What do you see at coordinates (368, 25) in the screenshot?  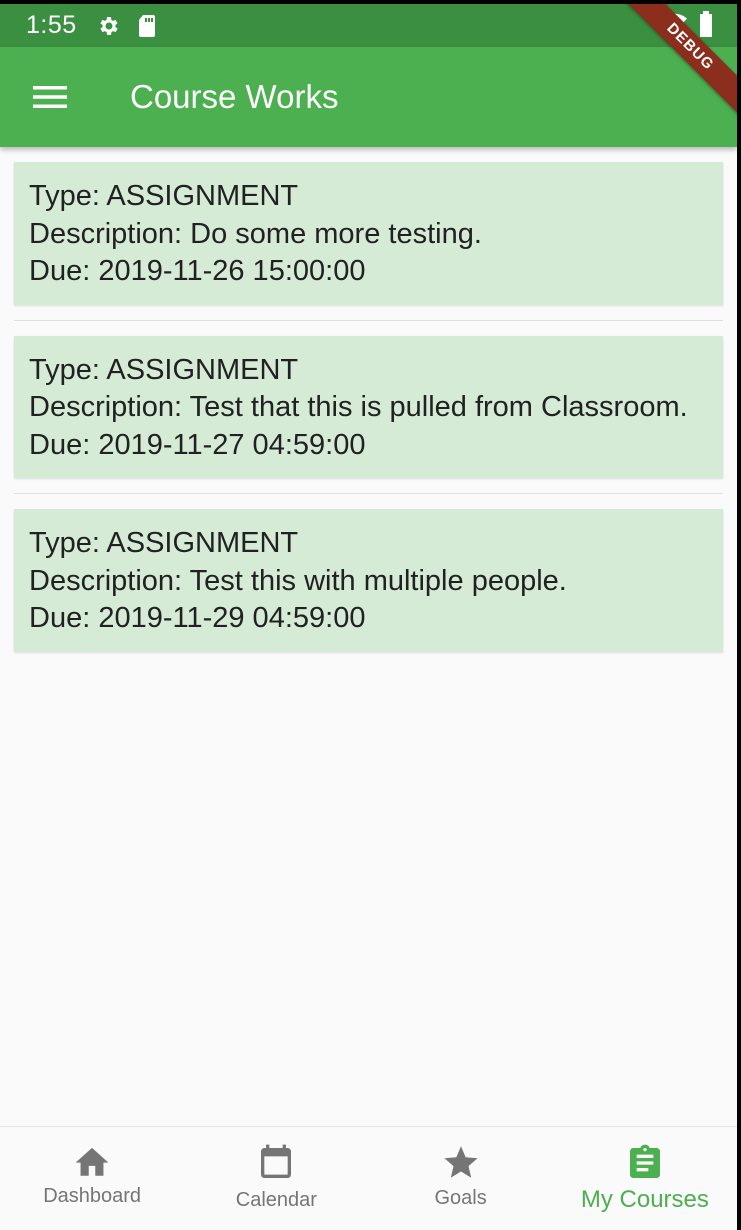 I see `status-bar: 1:55` at bounding box center [368, 25].